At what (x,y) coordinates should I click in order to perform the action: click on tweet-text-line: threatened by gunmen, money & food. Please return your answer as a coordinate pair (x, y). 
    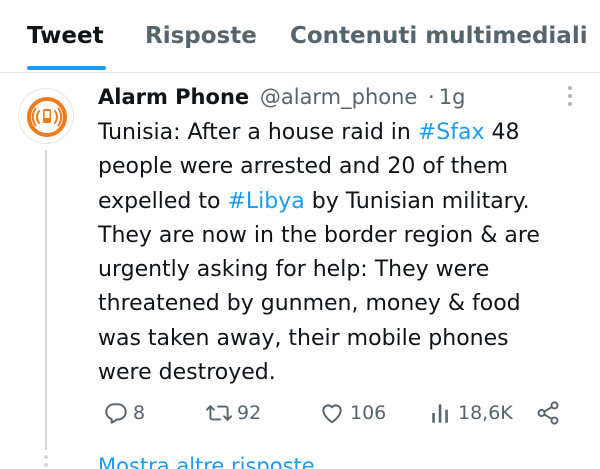
    Looking at the image, I should click on (333, 304).